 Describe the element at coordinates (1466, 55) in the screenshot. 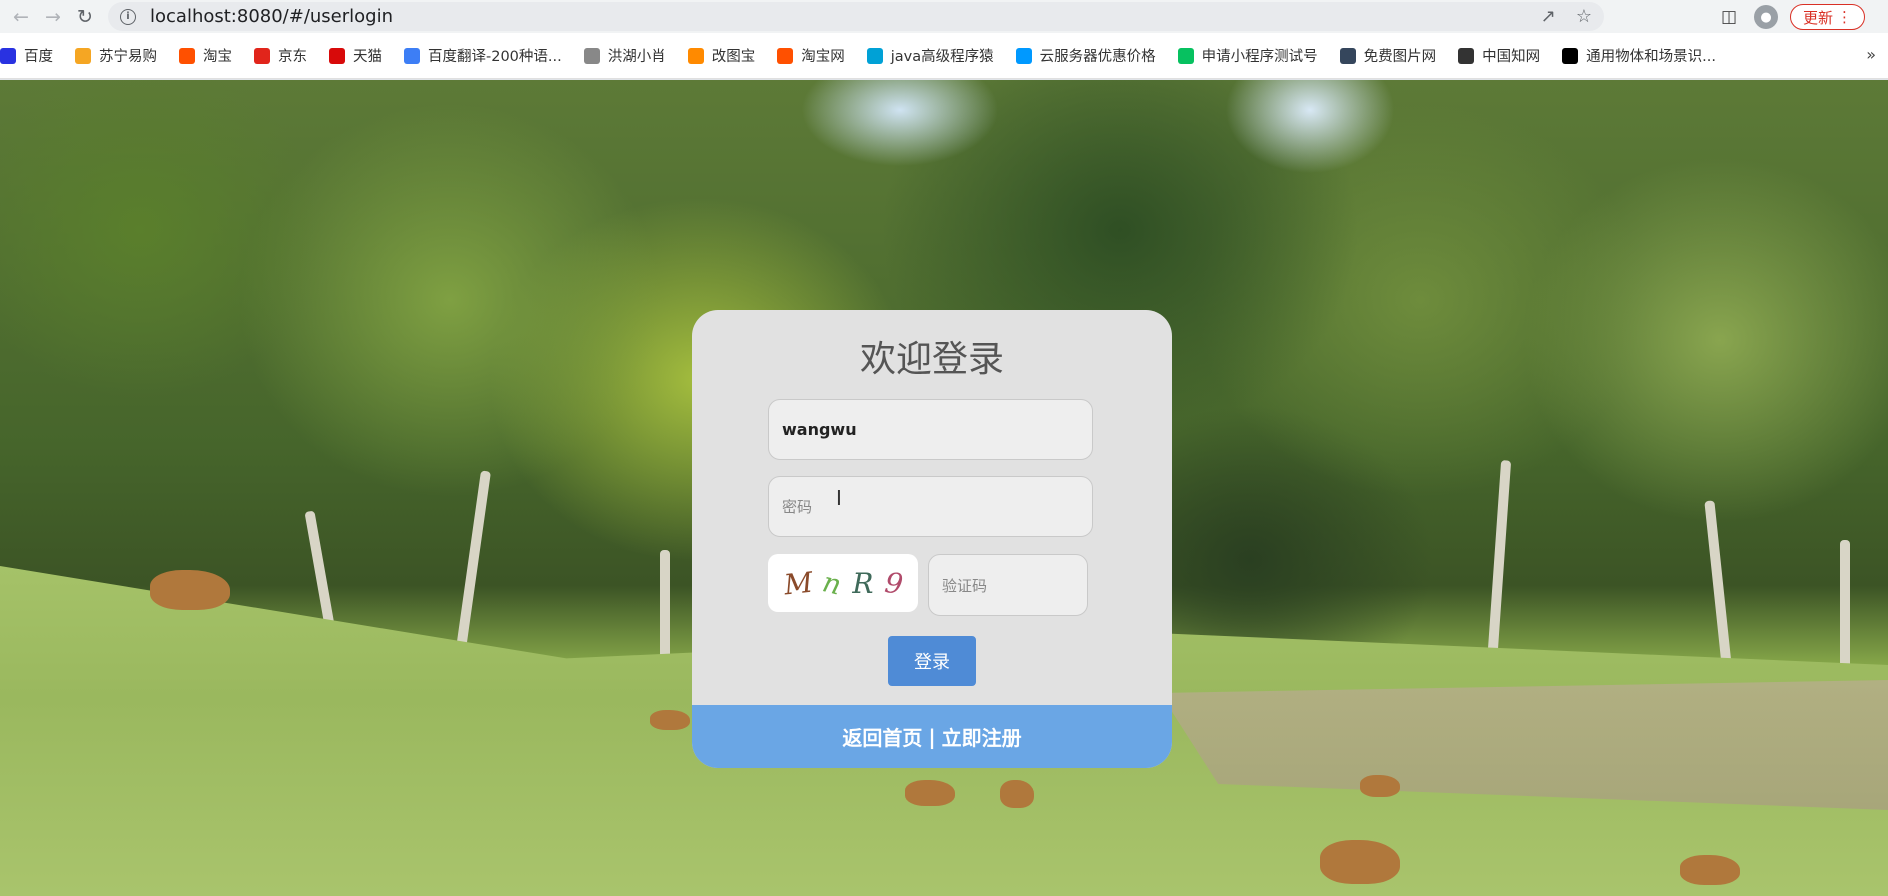

I see `cnki-icon` at that location.